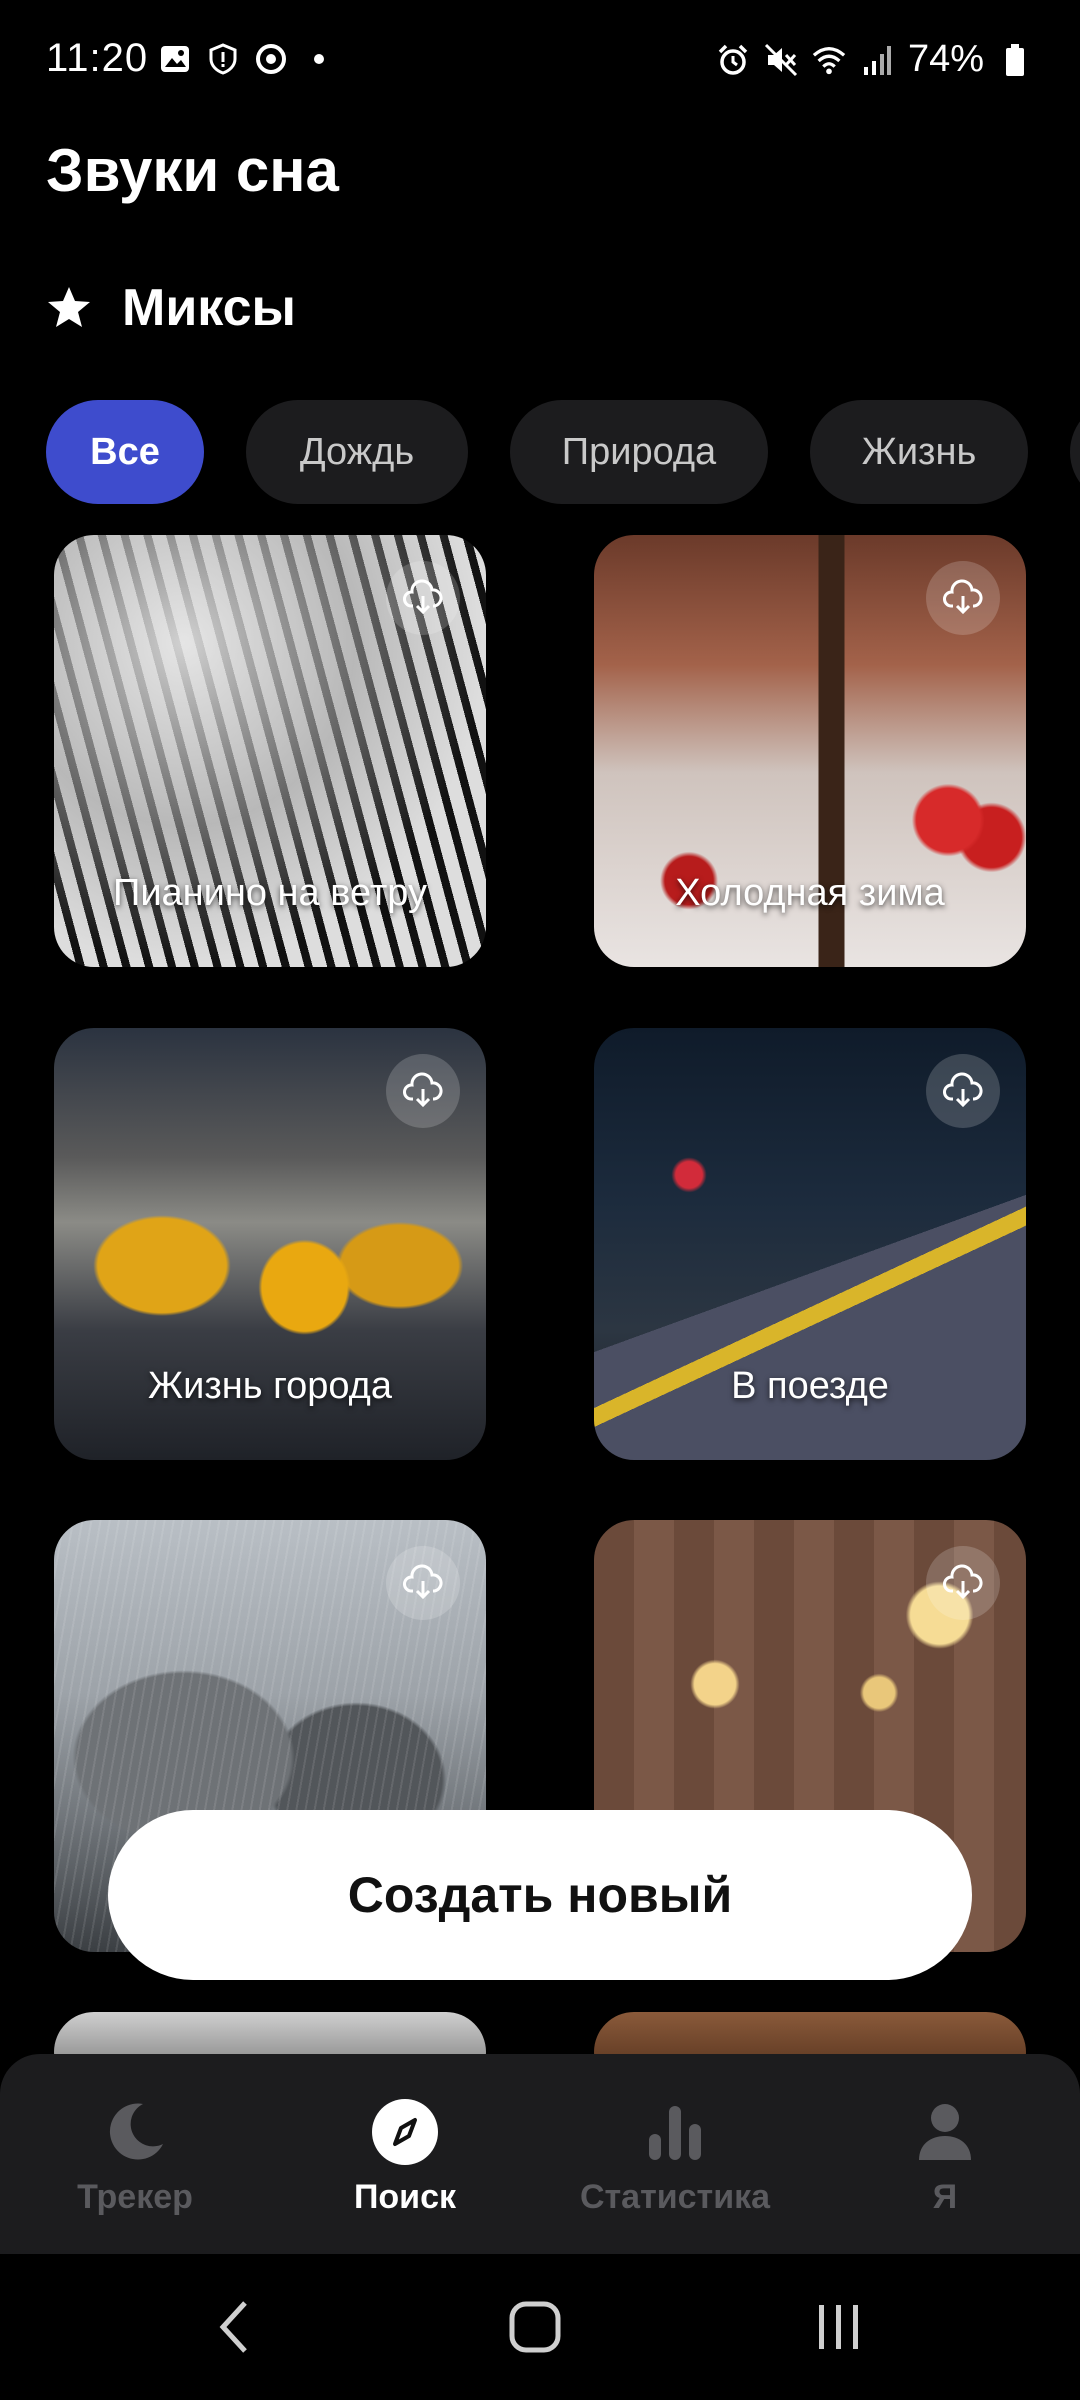 This screenshot has height=2400, width=1080. Describe the element at coordinates (247, 59) in the screenshot. I see `status-icons-left` at that location.